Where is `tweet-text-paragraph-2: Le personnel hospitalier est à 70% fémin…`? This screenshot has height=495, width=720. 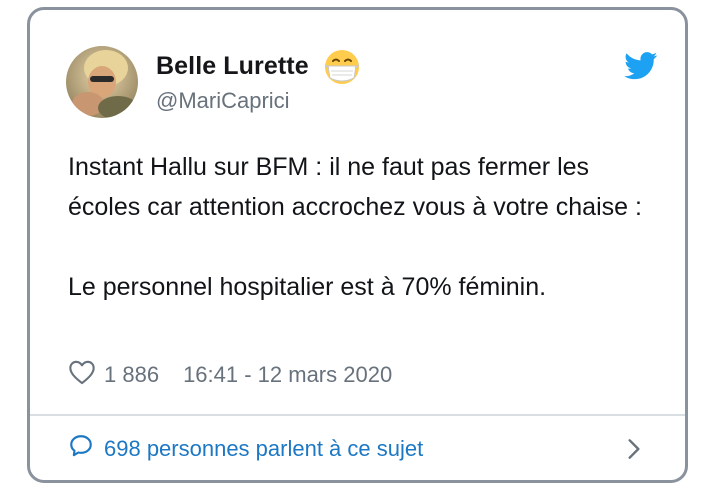 tweet-text-paragraph-2: Le personnel hospitalier est à 70% fémin… is located at coordinates (307, 287).